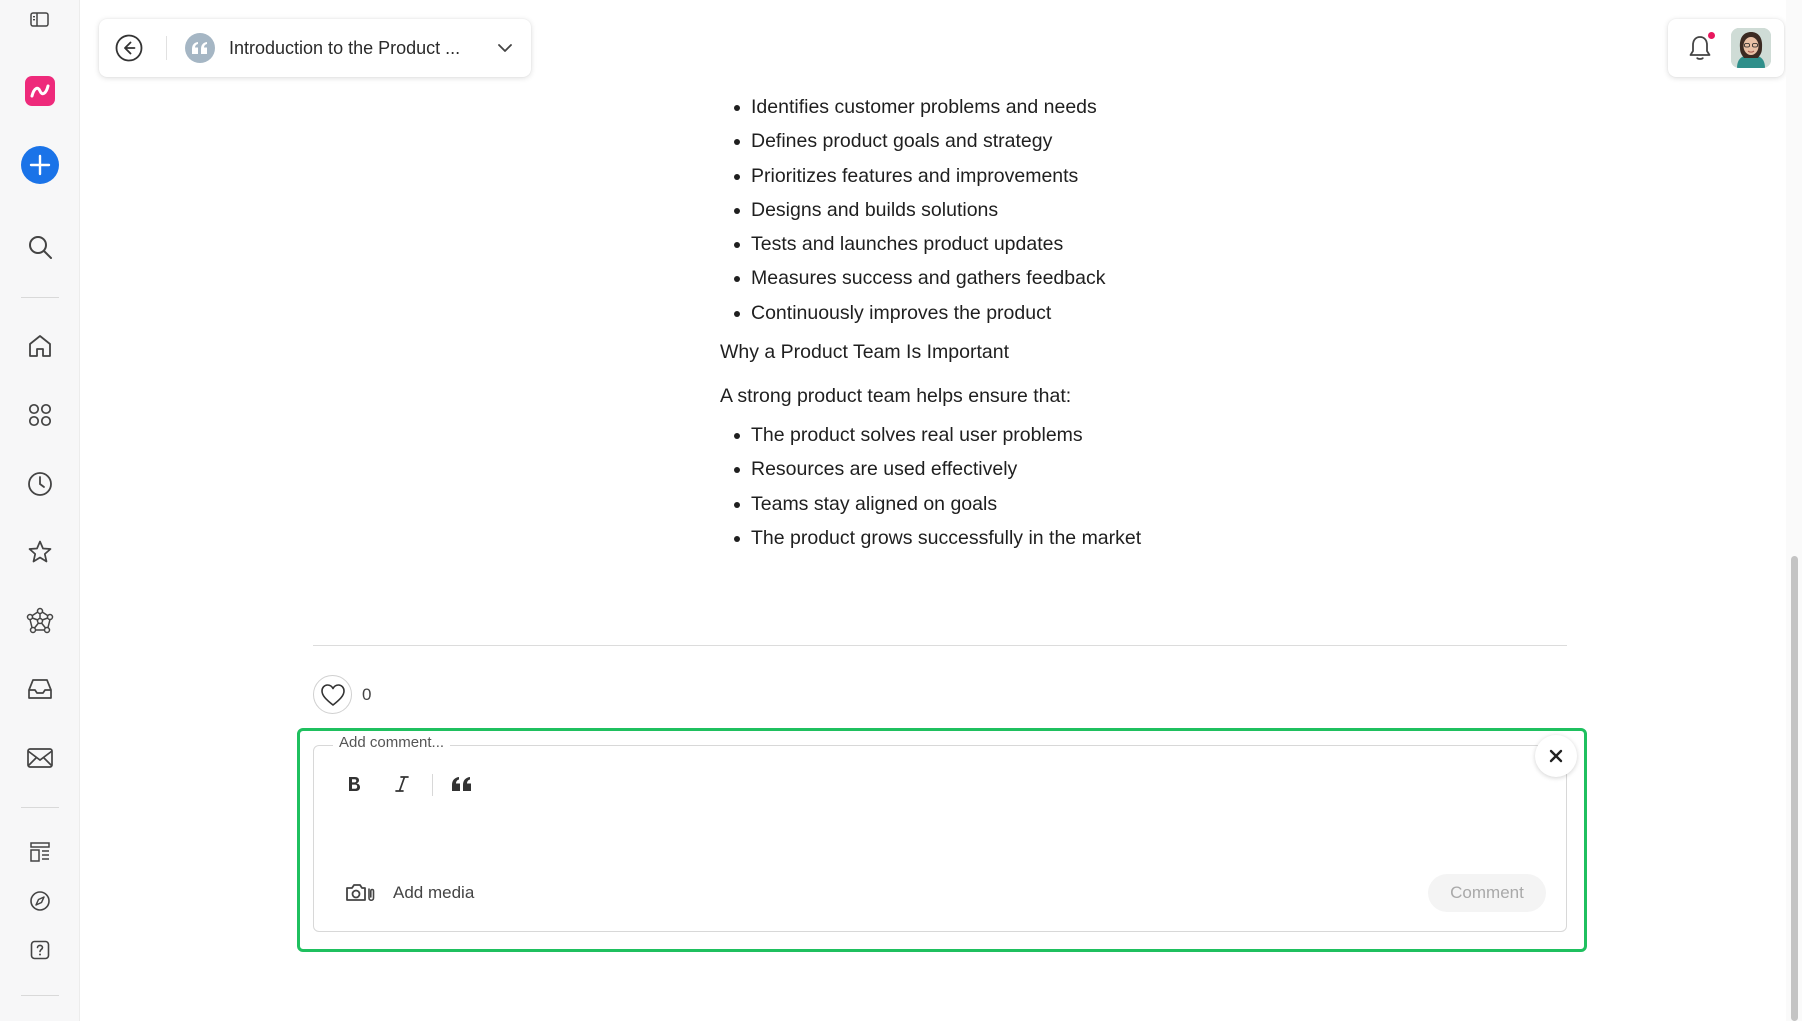 The height and width of the screenshot is (1021, 1802). I want to click on search-icon, so click(40, 247).